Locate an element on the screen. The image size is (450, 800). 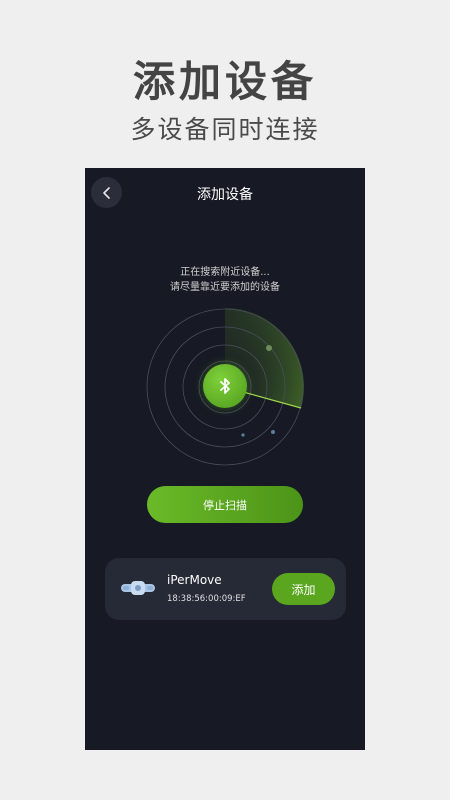
device-mac-address: 18:38:56:00:09:EF is located at coordinates (206, 599).